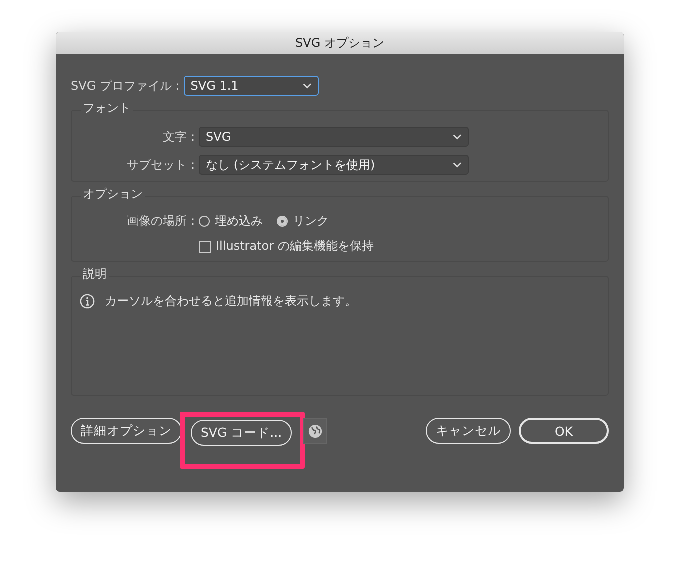  I want to click on group-title: 説明, so click(95, 274).